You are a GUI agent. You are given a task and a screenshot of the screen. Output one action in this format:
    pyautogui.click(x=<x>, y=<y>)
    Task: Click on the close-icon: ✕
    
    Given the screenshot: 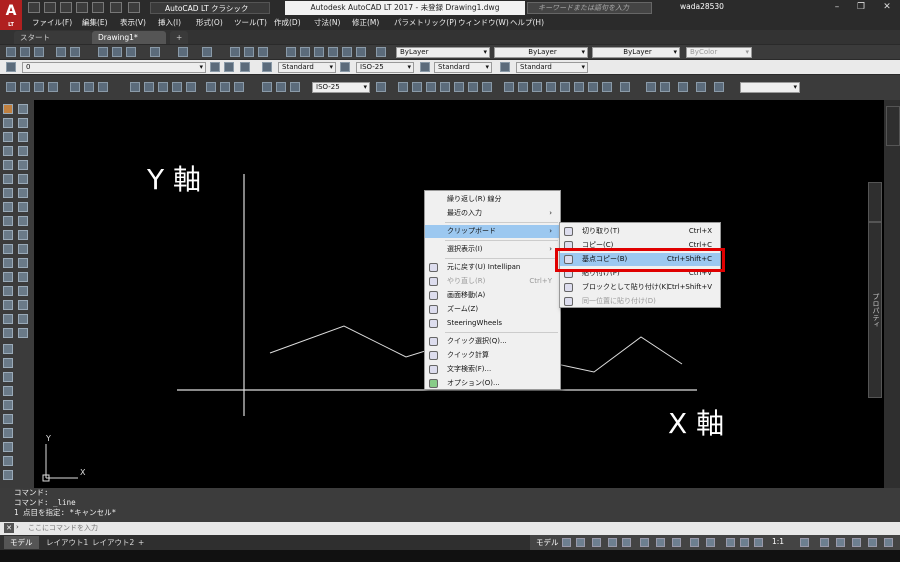 What is the action you would take?
    pyautogui.click(x=887, y=8)
    